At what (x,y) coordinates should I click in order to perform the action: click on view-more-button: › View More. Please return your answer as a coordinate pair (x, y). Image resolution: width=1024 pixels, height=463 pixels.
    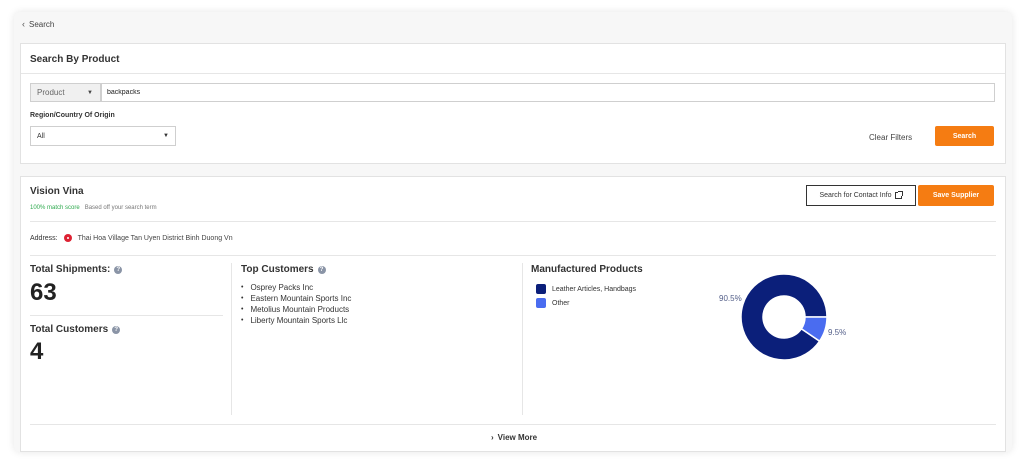
    Looking at the image, I should click on (514, 437).